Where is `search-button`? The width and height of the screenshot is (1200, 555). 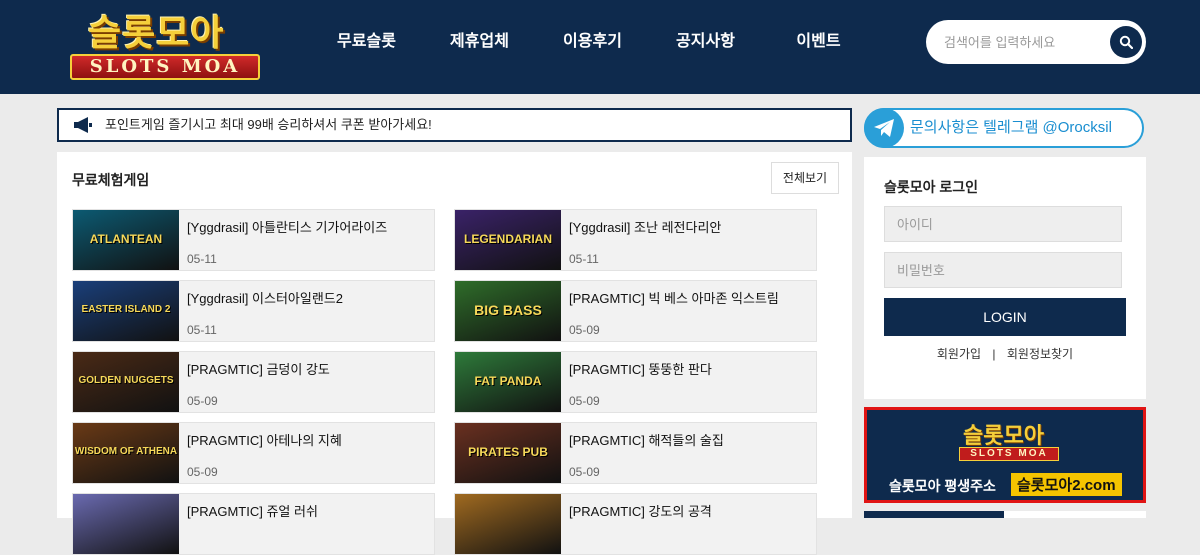
search-button is located at coordinates (1126, 42).